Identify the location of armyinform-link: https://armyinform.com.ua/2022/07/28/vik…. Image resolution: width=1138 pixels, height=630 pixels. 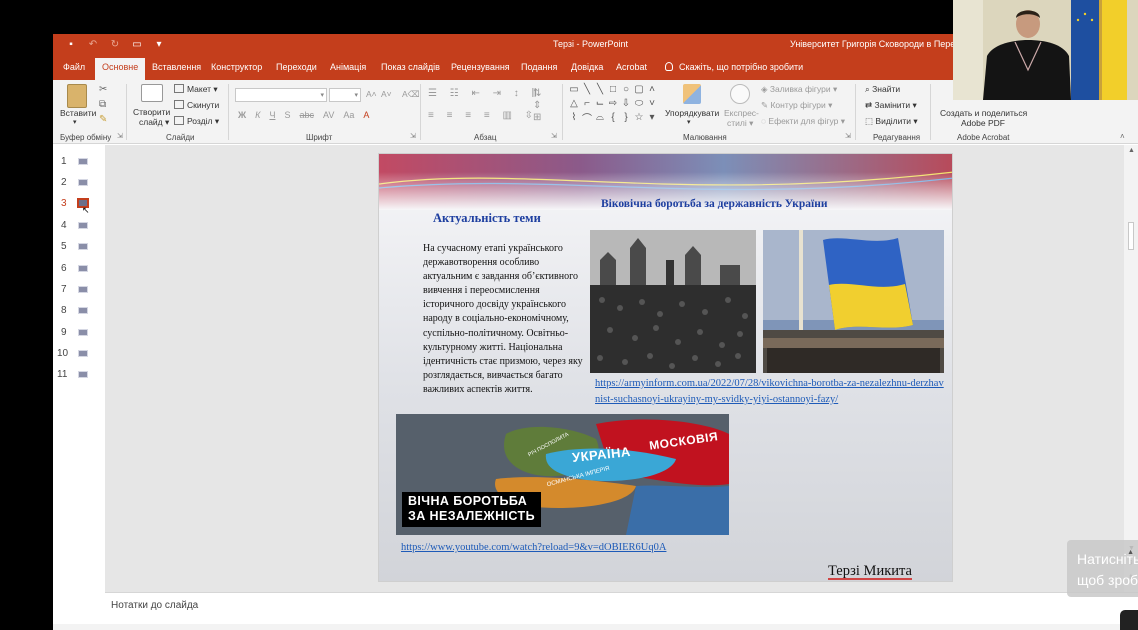
(770, 392).